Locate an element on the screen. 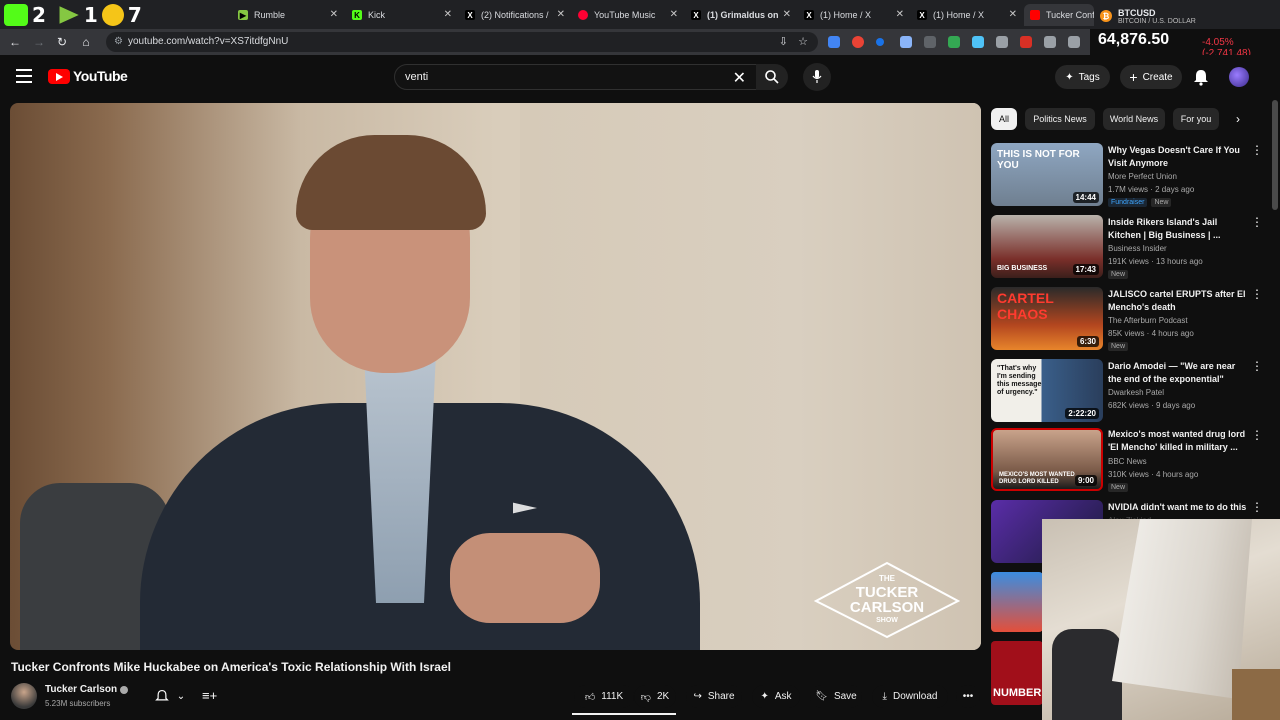  like-button: 👍︎ 111K is located at coordinates (604, 696).